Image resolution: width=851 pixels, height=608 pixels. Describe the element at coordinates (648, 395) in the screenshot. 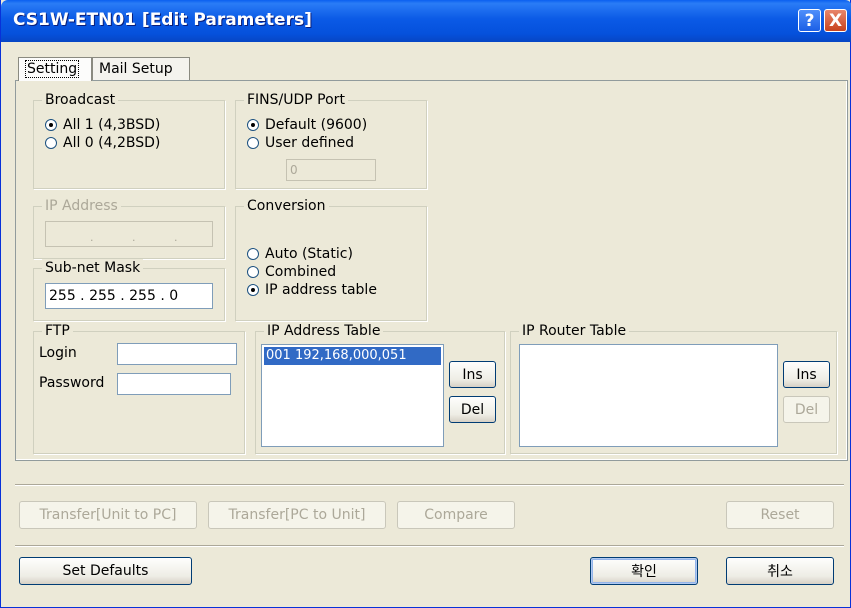

I see `ip-router-table-list` at that location.